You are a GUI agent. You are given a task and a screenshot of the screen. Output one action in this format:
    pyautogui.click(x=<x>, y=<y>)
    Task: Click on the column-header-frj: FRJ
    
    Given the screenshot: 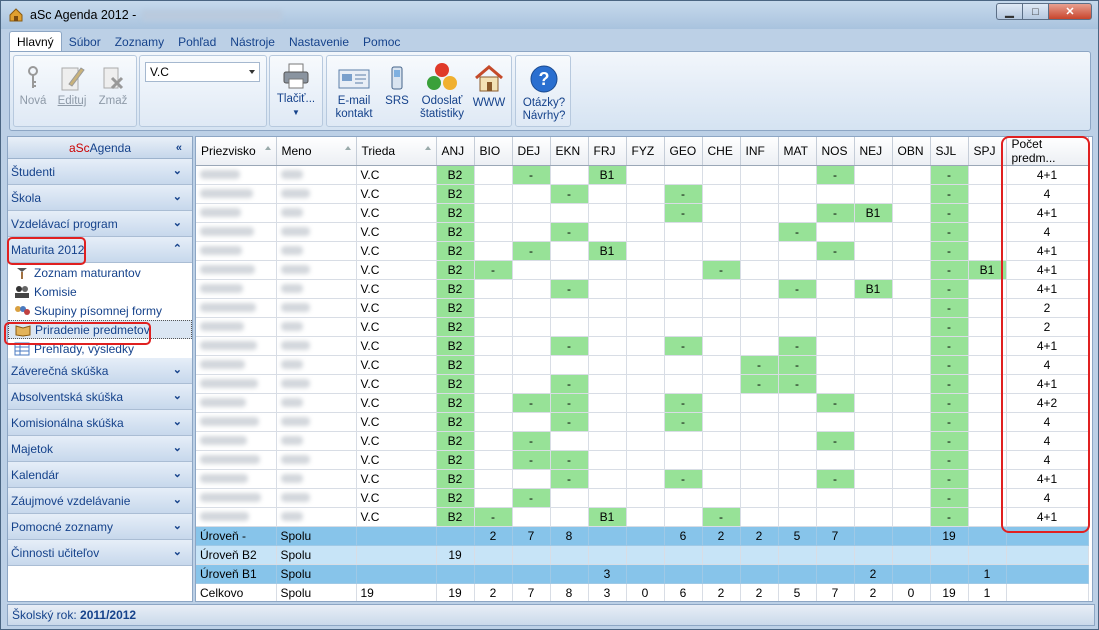 What is the action you would take?
    pyautogui.click(x=607, y=151)
    